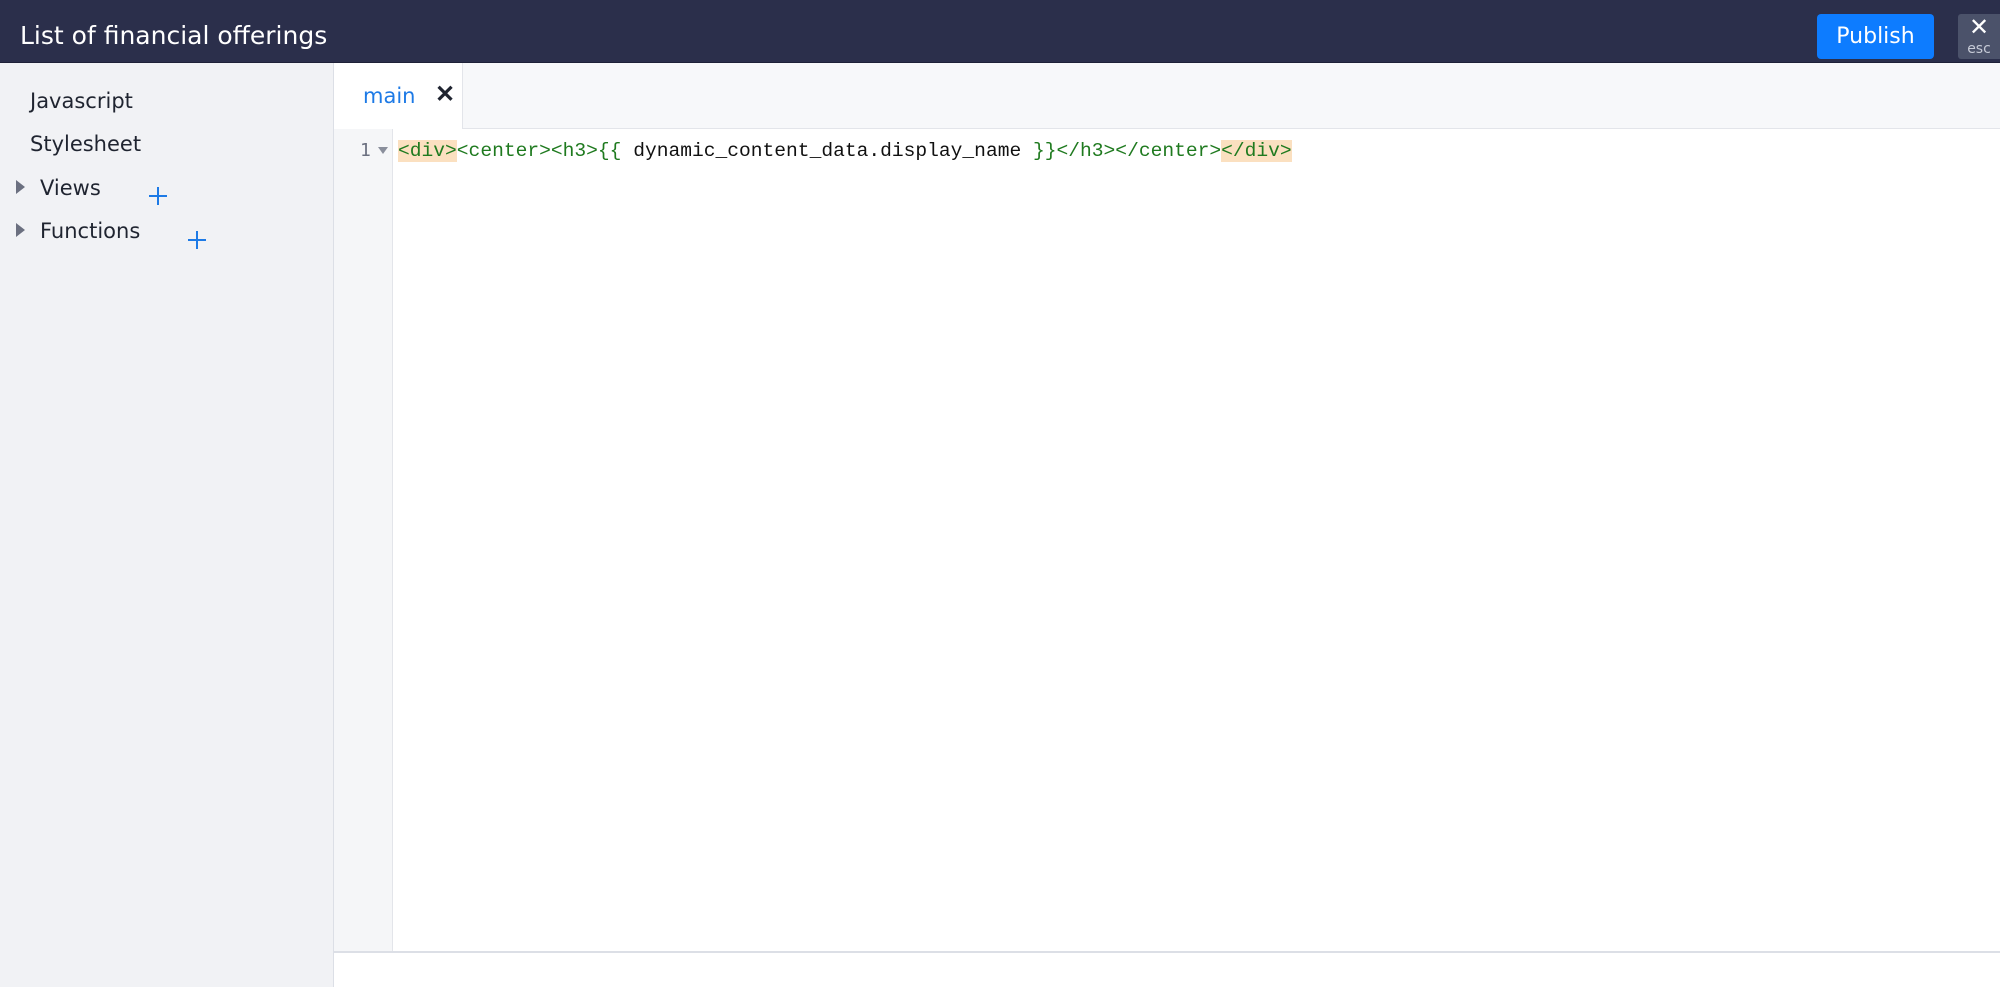 This screenshot has width=2000, height=989. I want to click on sidebar-item-stylesheet: Stylesheet, so click(85, 144).